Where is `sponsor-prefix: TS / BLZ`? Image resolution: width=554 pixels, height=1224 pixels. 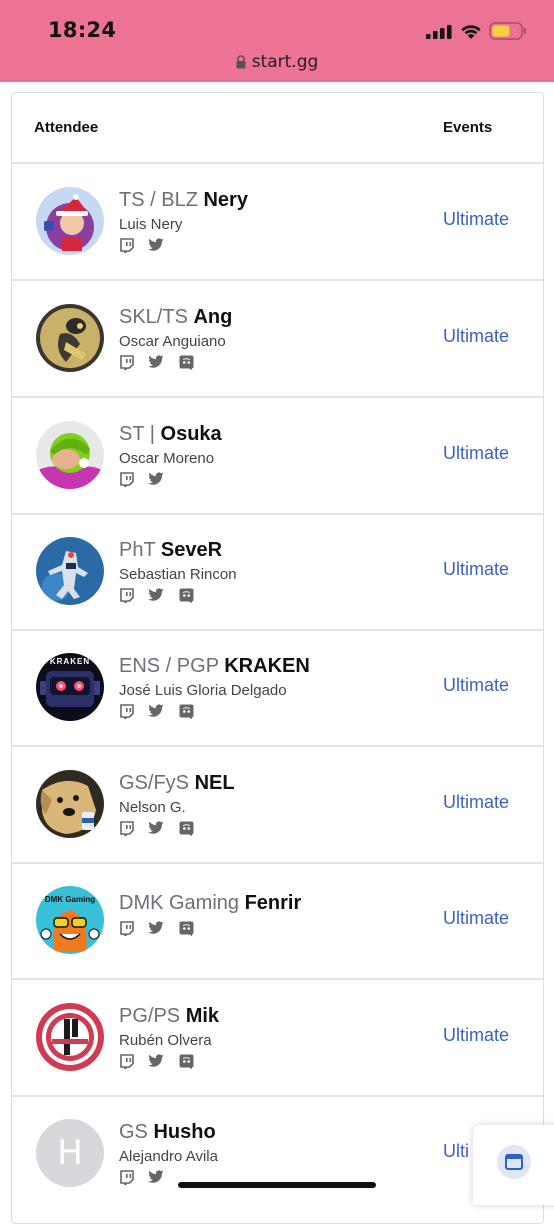
sponsor-prefix: TS / BLZ is located at coordinates (158, 200).